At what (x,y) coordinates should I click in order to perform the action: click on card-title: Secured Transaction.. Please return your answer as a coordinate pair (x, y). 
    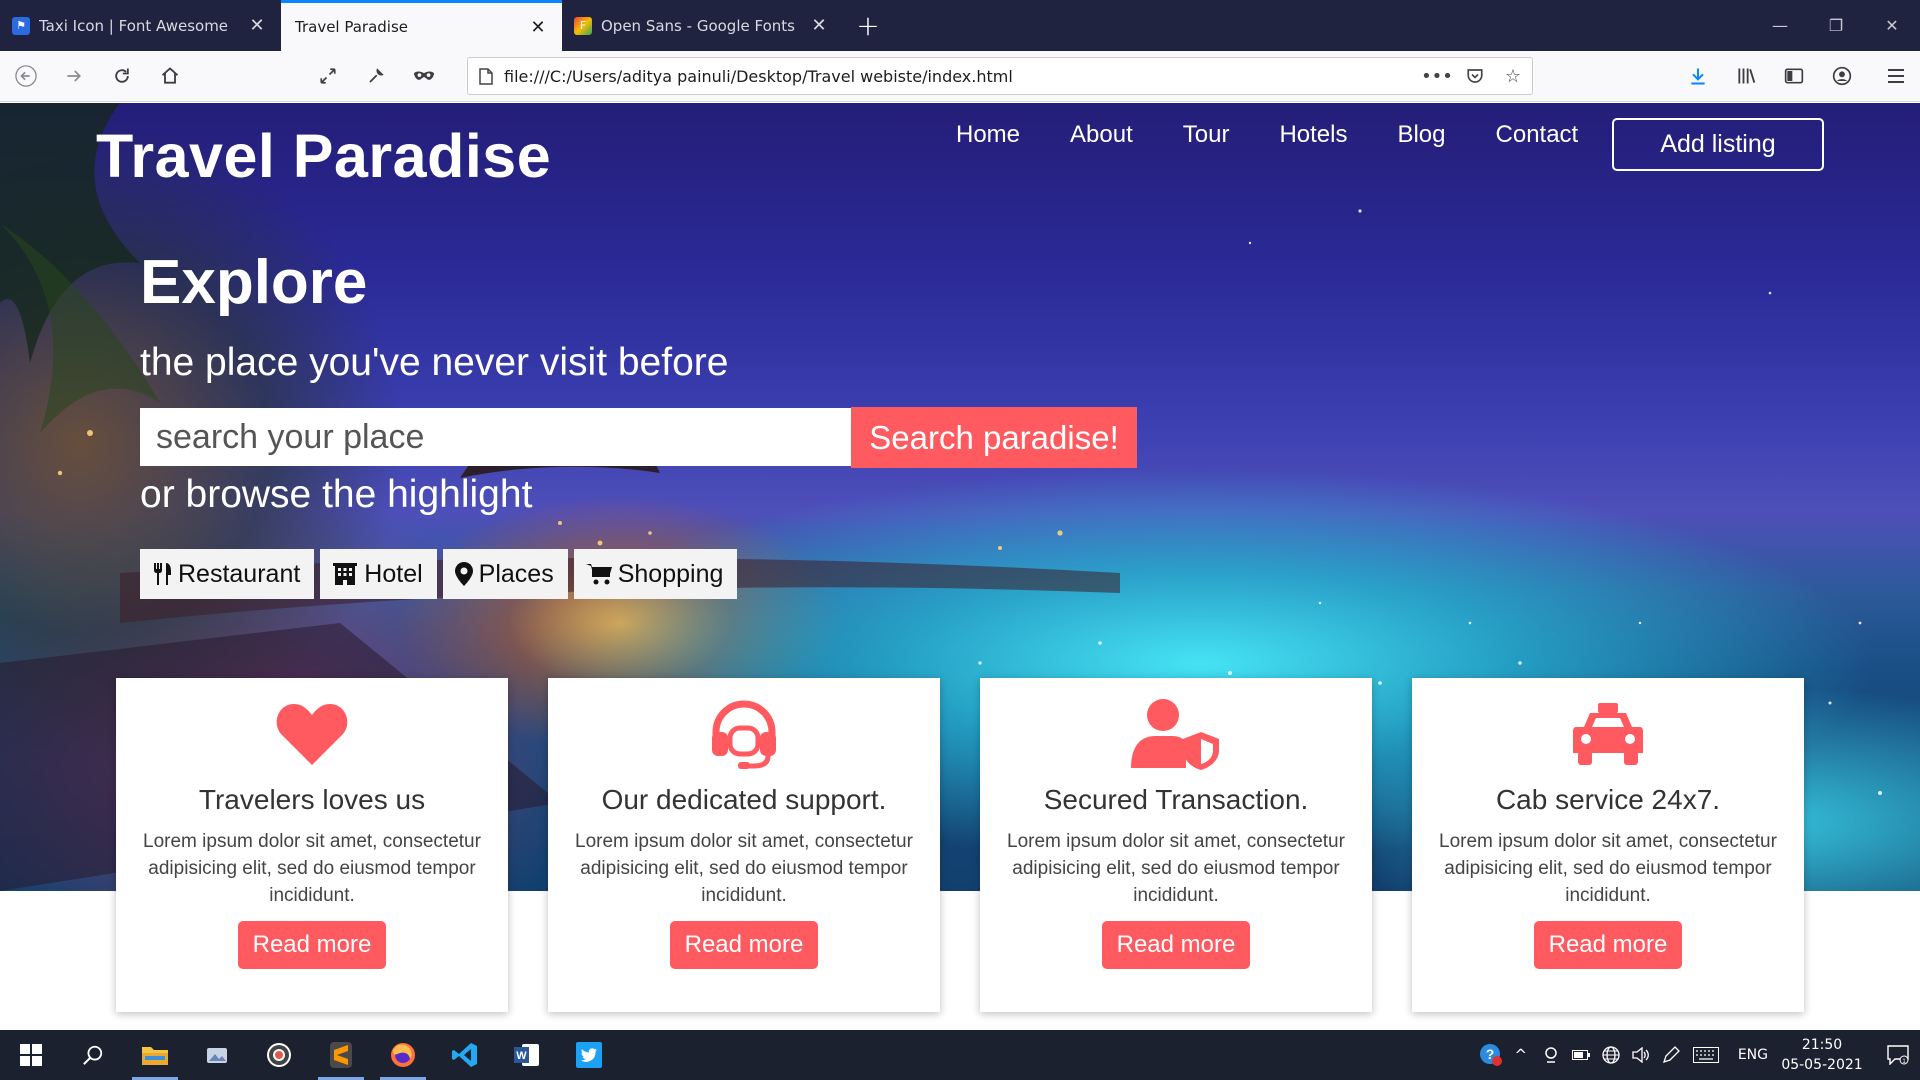
    Looking at the image, I should click on (1176, 799).